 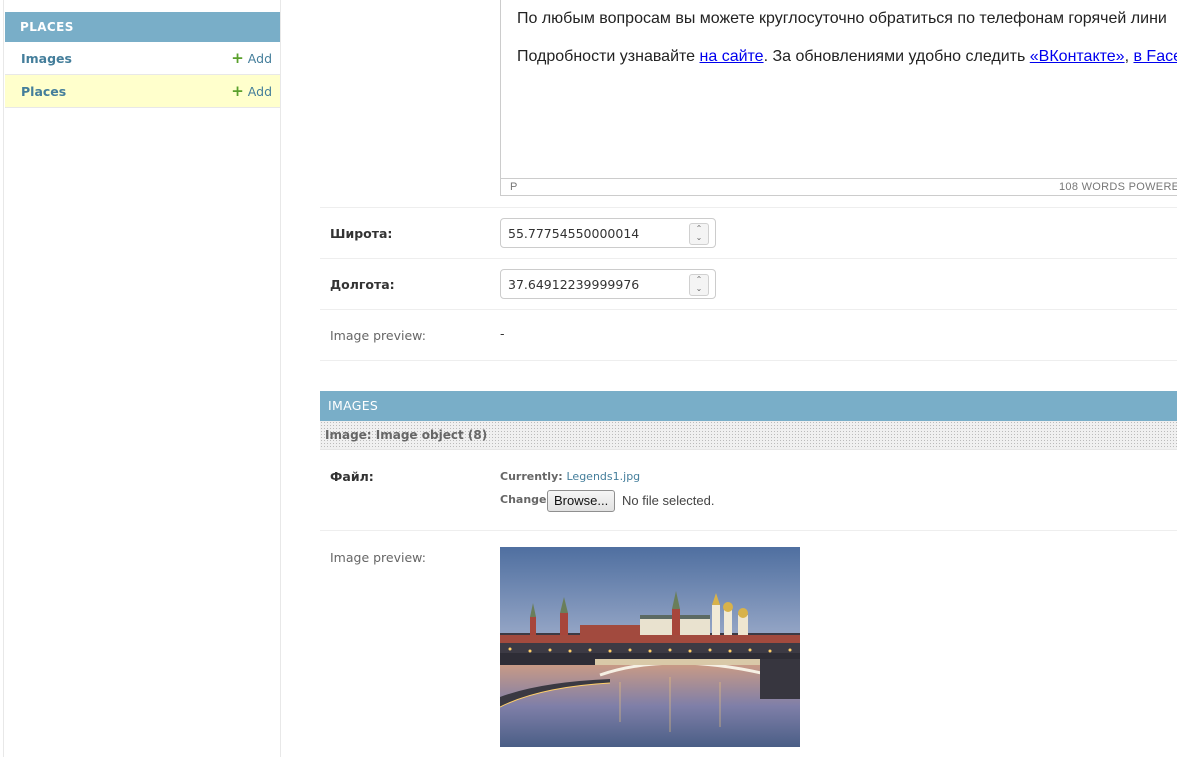 I want to click on site-link: на сайте, so click(x=732, y=56).